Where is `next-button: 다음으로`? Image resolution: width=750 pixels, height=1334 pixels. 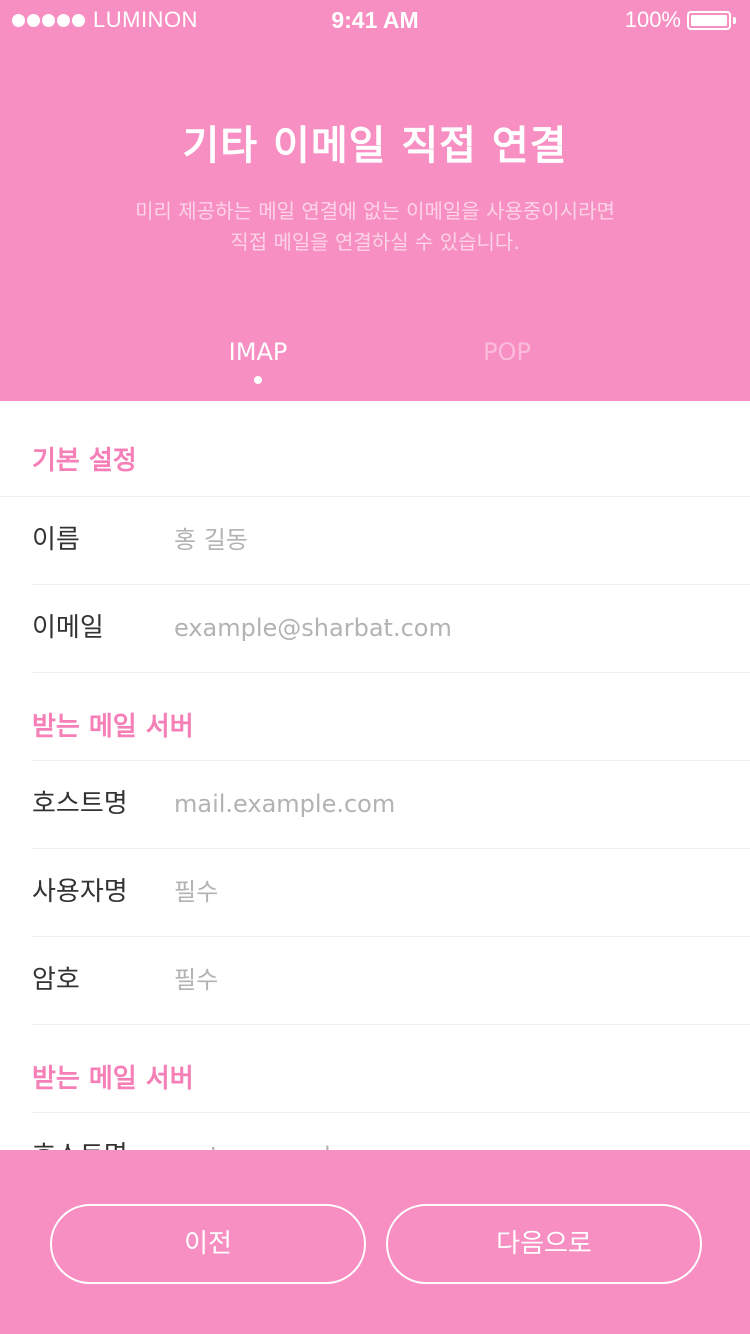 next-button: 다음으로 is located at coordinates (544, 1244).